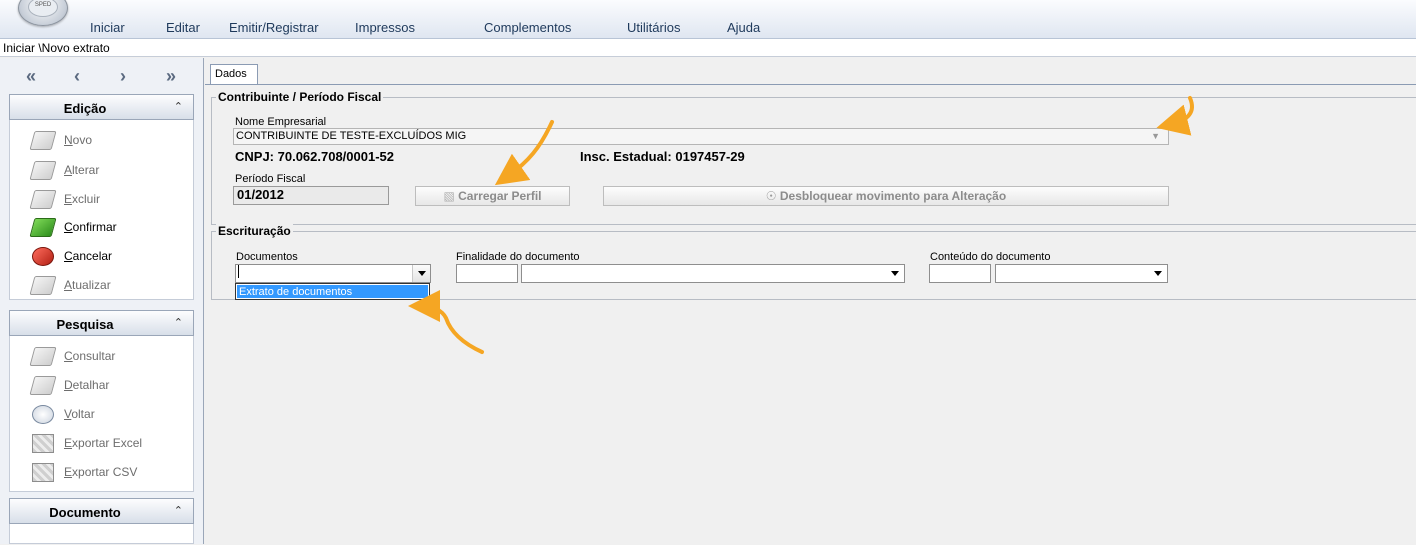 The height and width of the screenshot is (545, 1416). Describe the element at coordinates (103, 443) in the screenshot. I see `sidebar-item-label: Exportar Excel` at that location.